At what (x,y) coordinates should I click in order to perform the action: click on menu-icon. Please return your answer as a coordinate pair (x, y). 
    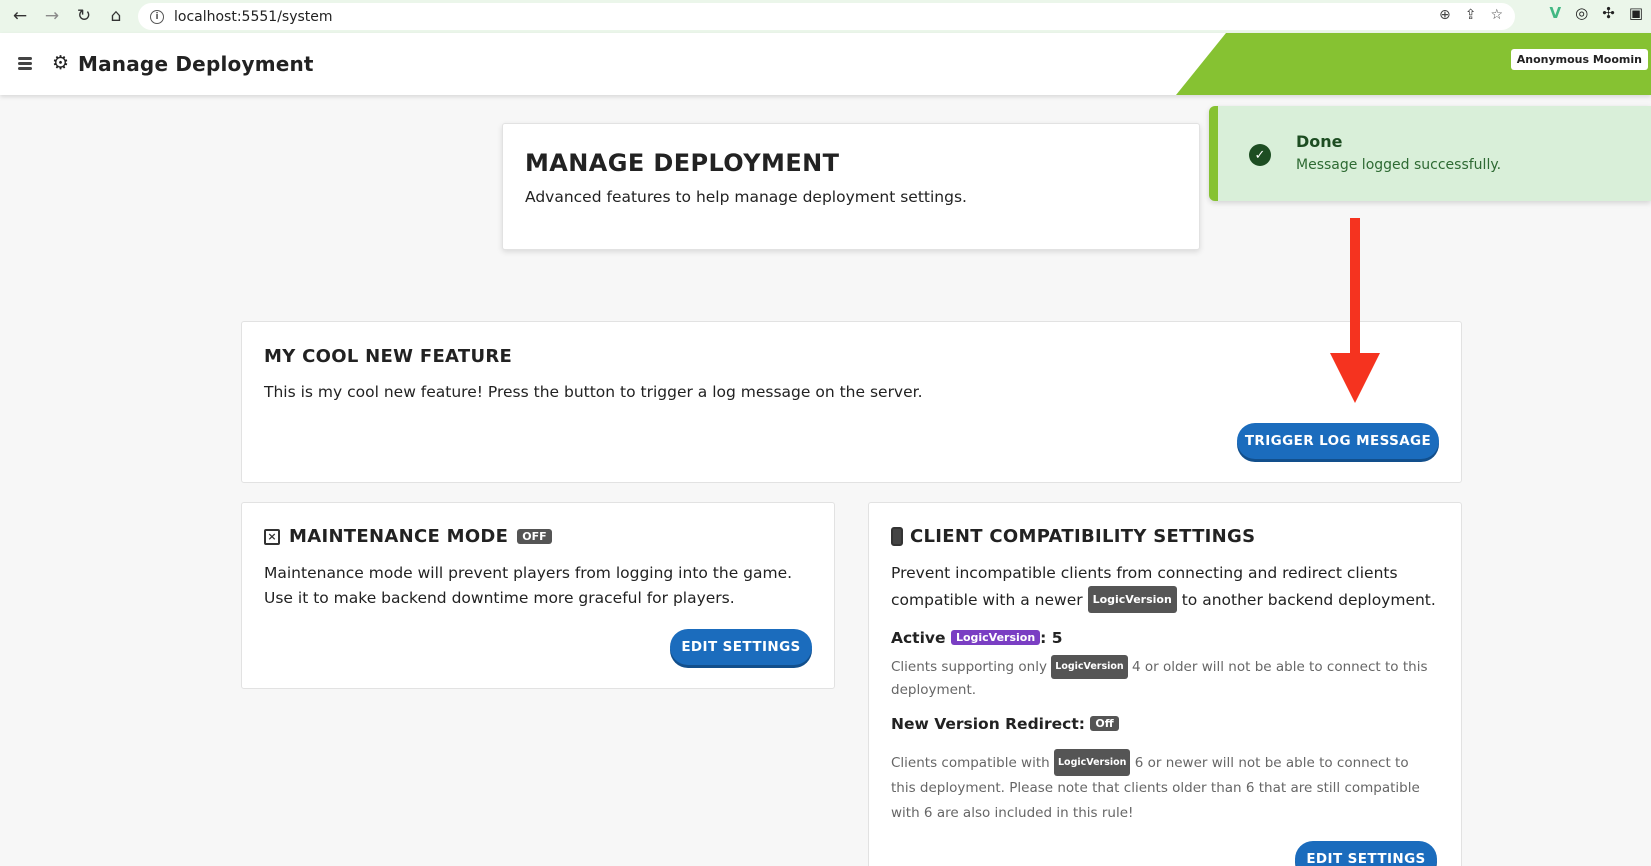
    Looking at the image, I should click on (25, 64).